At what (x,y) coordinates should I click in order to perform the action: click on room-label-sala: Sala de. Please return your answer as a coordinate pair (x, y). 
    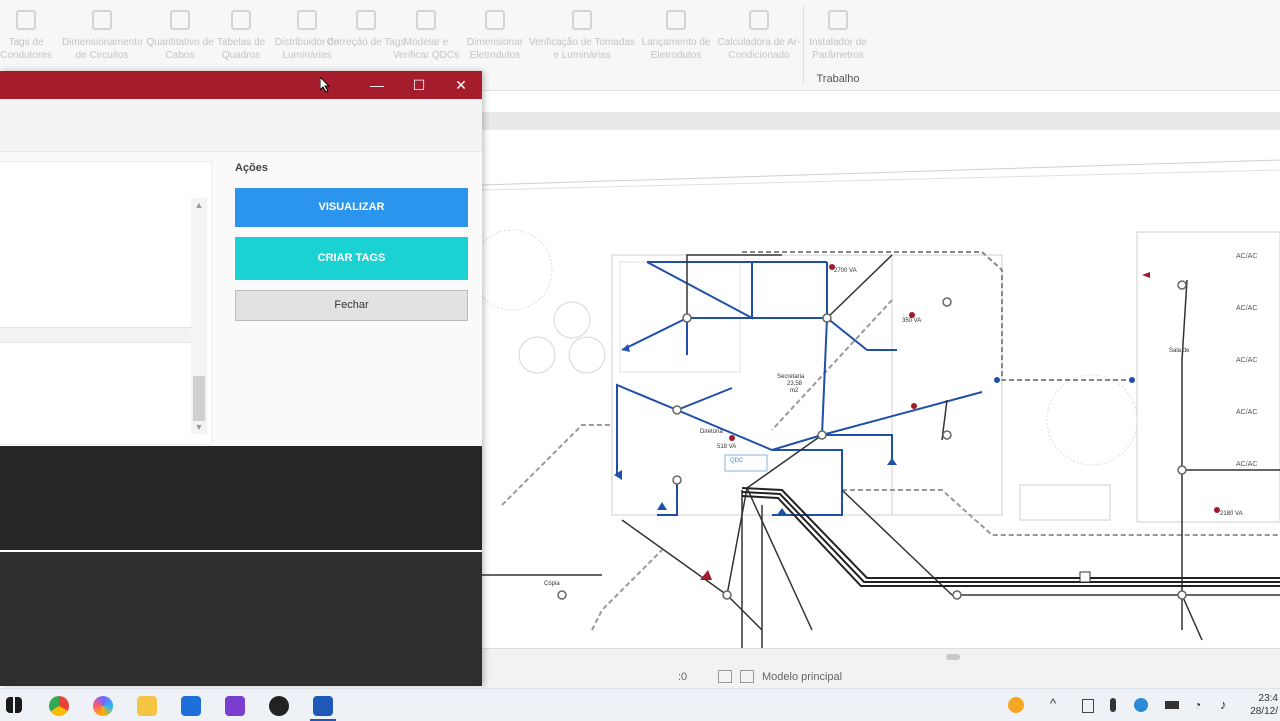
    Looking at the image, I should click on (1179, 351).